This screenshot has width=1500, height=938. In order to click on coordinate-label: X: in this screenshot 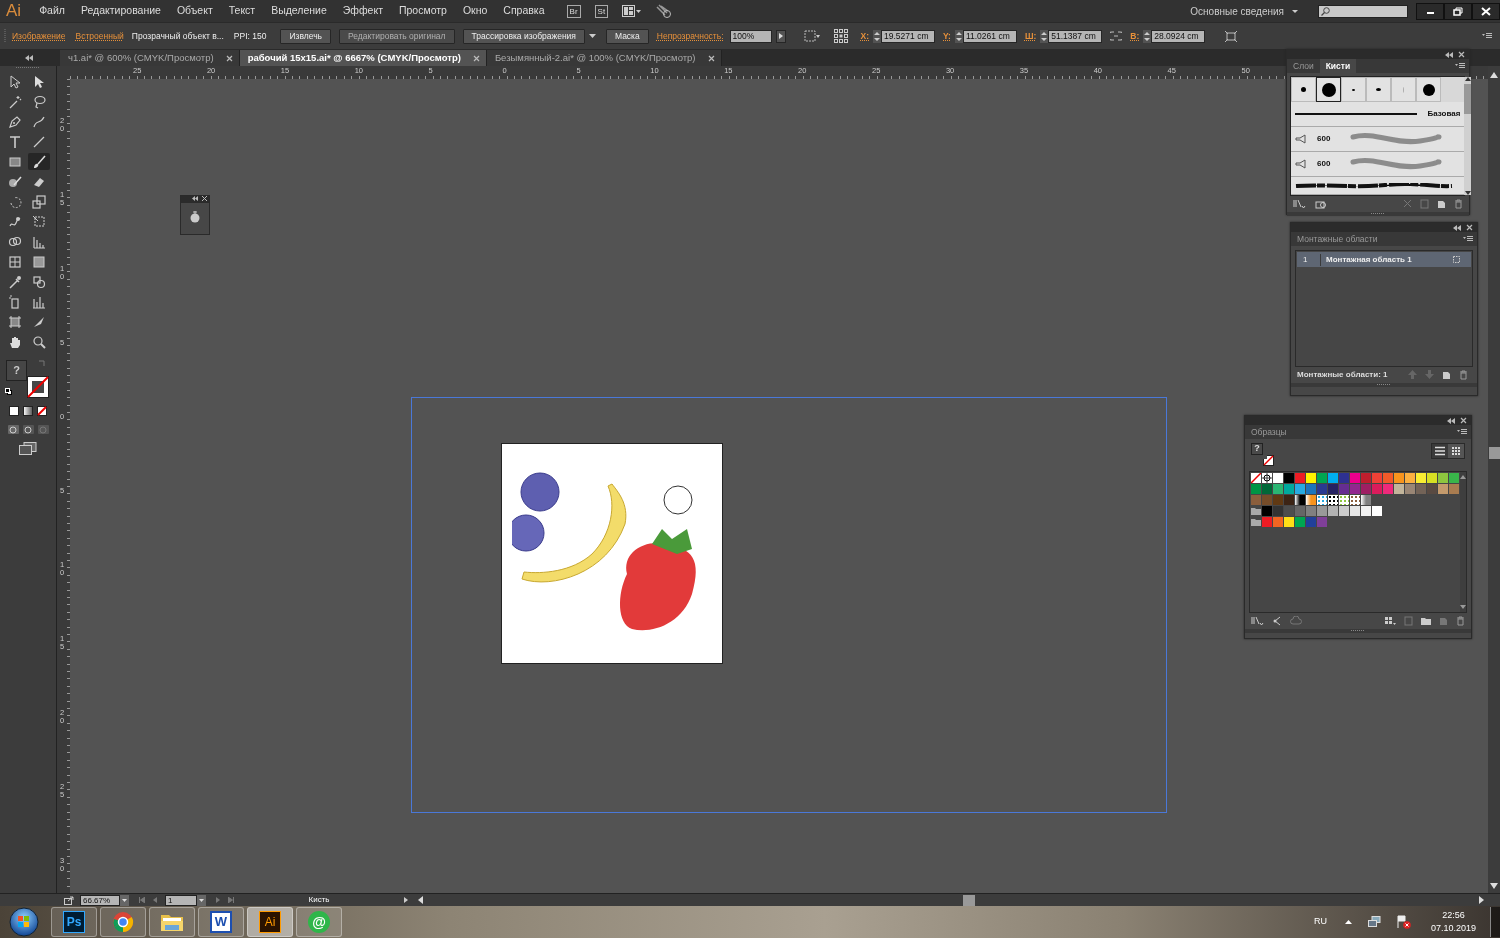, I will do `click(865, 36)`.